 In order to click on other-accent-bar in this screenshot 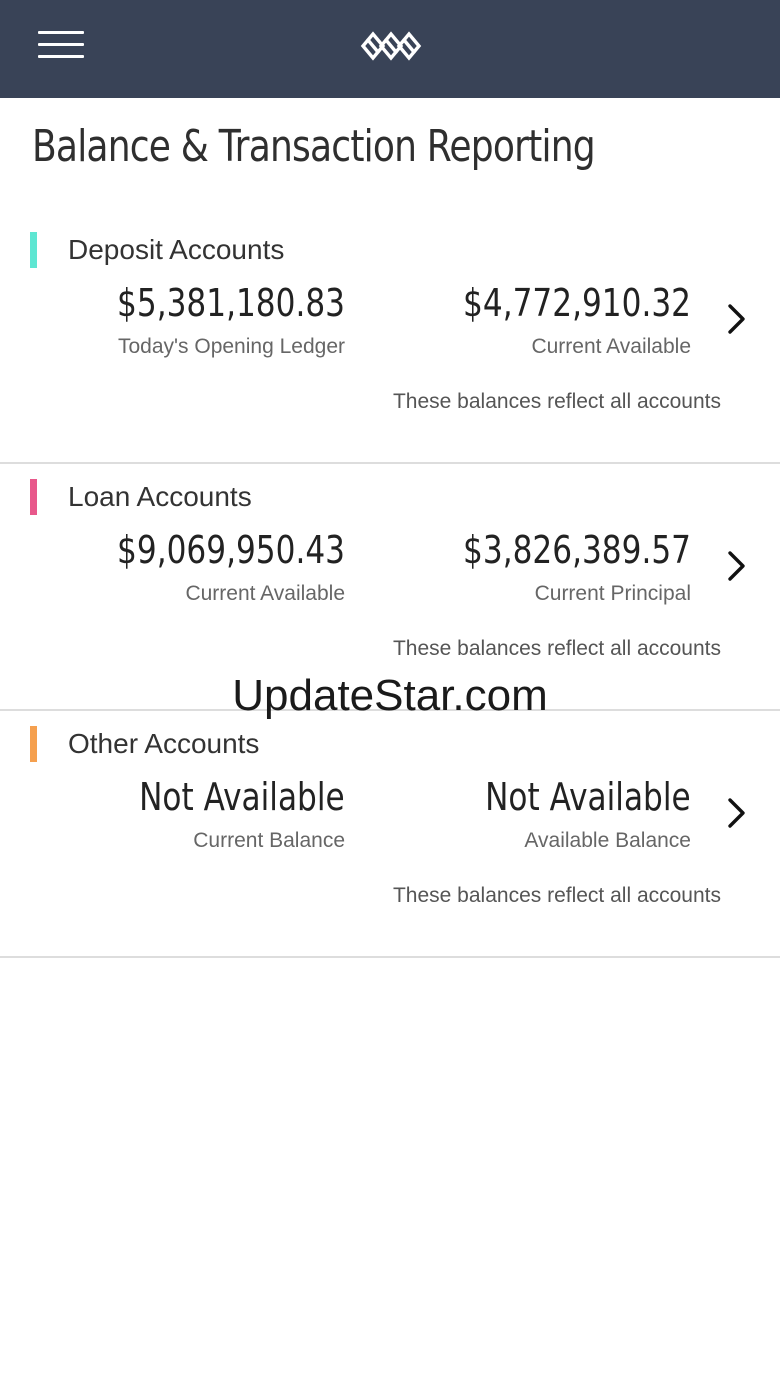, I will do `click(33, 744)`.